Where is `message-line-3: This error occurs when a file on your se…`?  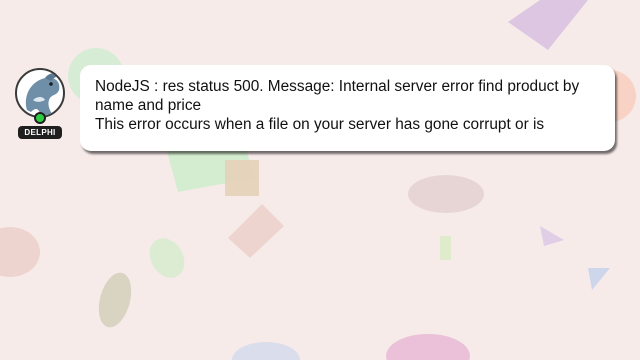 message-line-3: This error occurs when a file on your se… is located at coordinates (320, 124).